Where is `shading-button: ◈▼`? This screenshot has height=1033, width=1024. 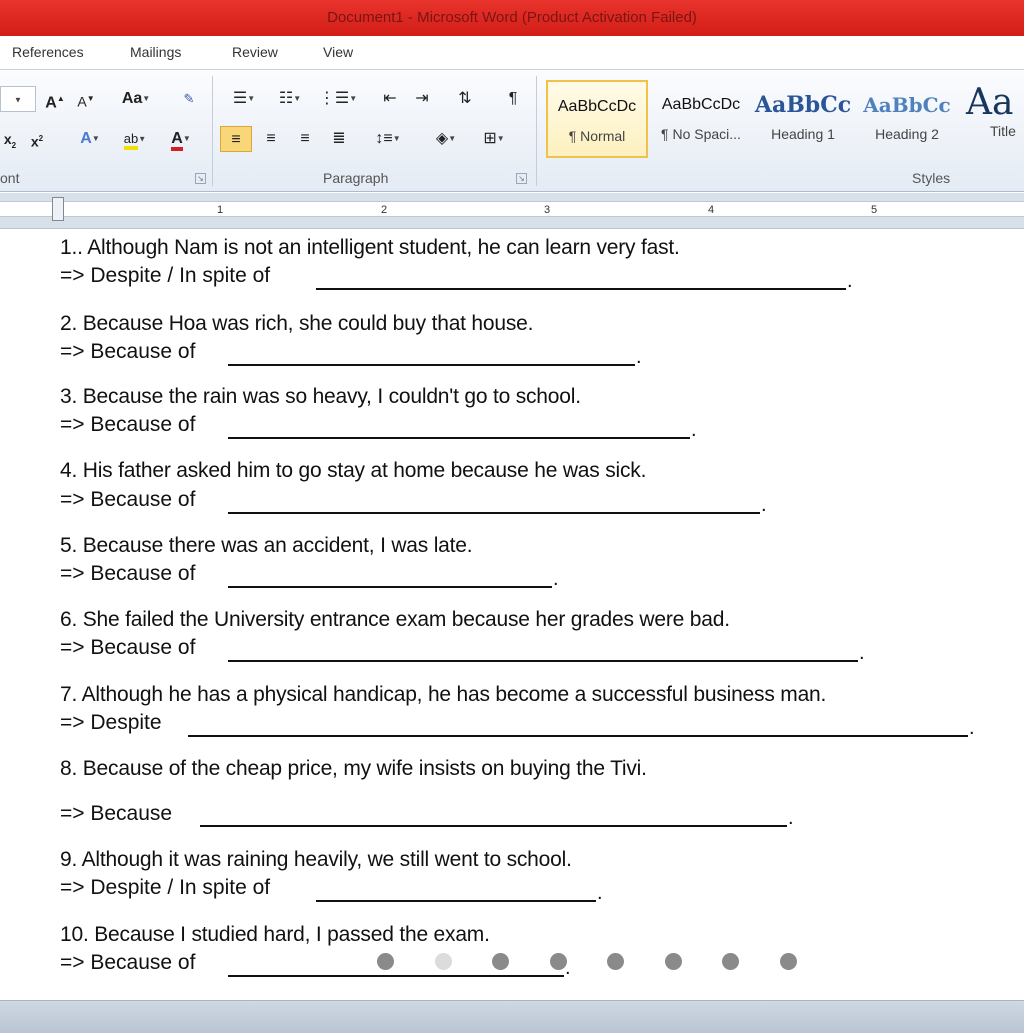 shading-button: ◈▼ is located at coordinates (446, 139).